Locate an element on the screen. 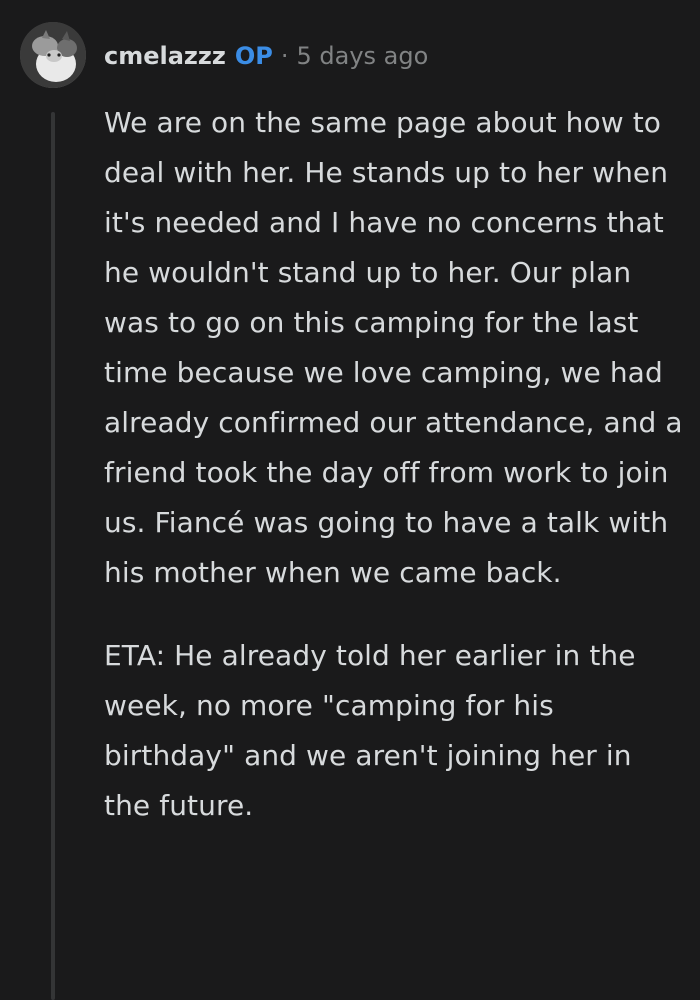  comment-header: cmelazzz OP · 5 days ago is located at coordinates (266, 56).